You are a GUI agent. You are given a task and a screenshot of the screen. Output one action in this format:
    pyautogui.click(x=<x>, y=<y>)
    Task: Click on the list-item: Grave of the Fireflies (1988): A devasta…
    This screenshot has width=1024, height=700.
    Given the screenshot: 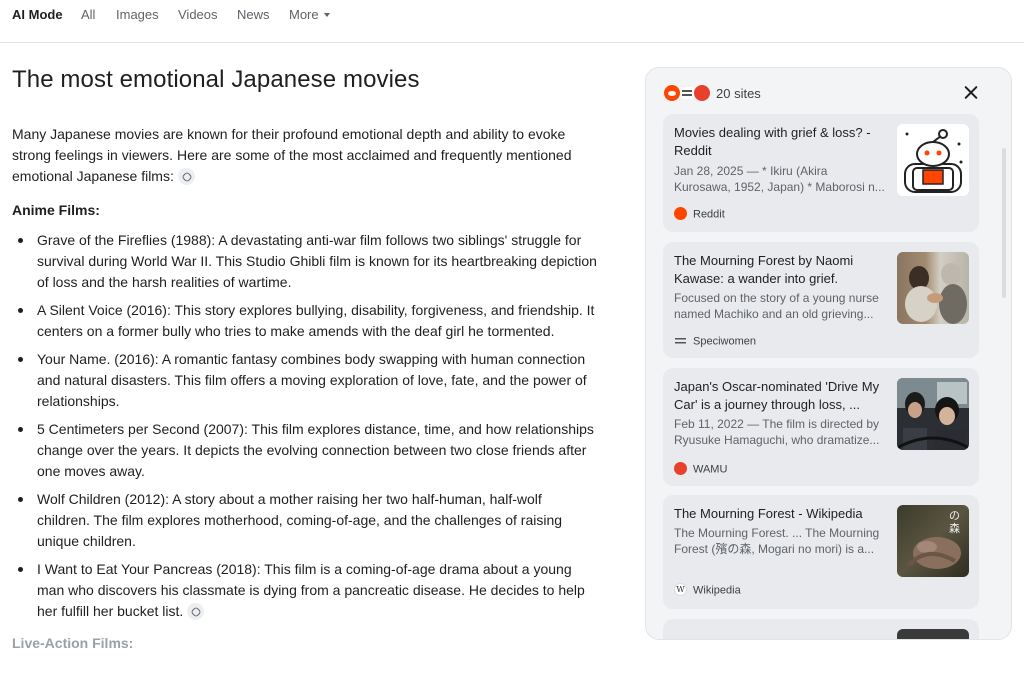 What is the action you would take?
    pyautogui.click(x=304, y=261)
    